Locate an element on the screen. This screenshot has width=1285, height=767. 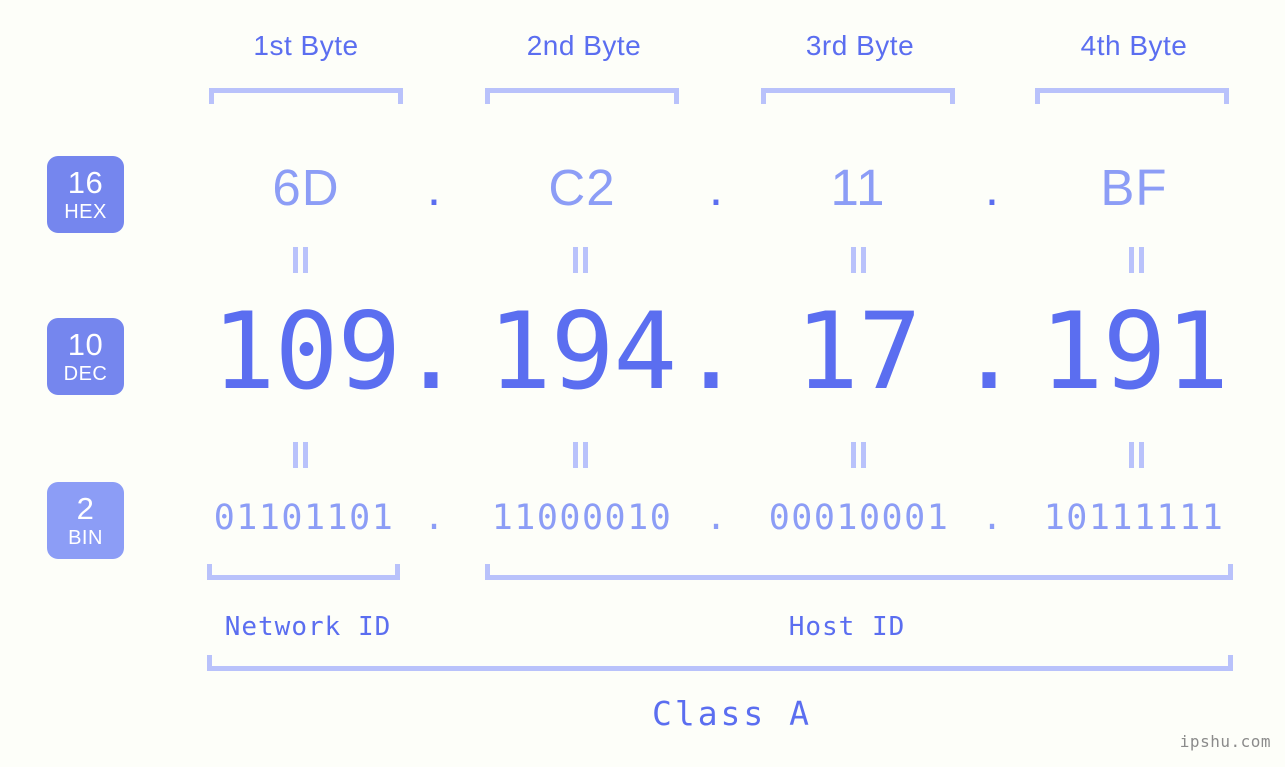
bin-octet-2: 11000010 is located at coordinates (582, 518).